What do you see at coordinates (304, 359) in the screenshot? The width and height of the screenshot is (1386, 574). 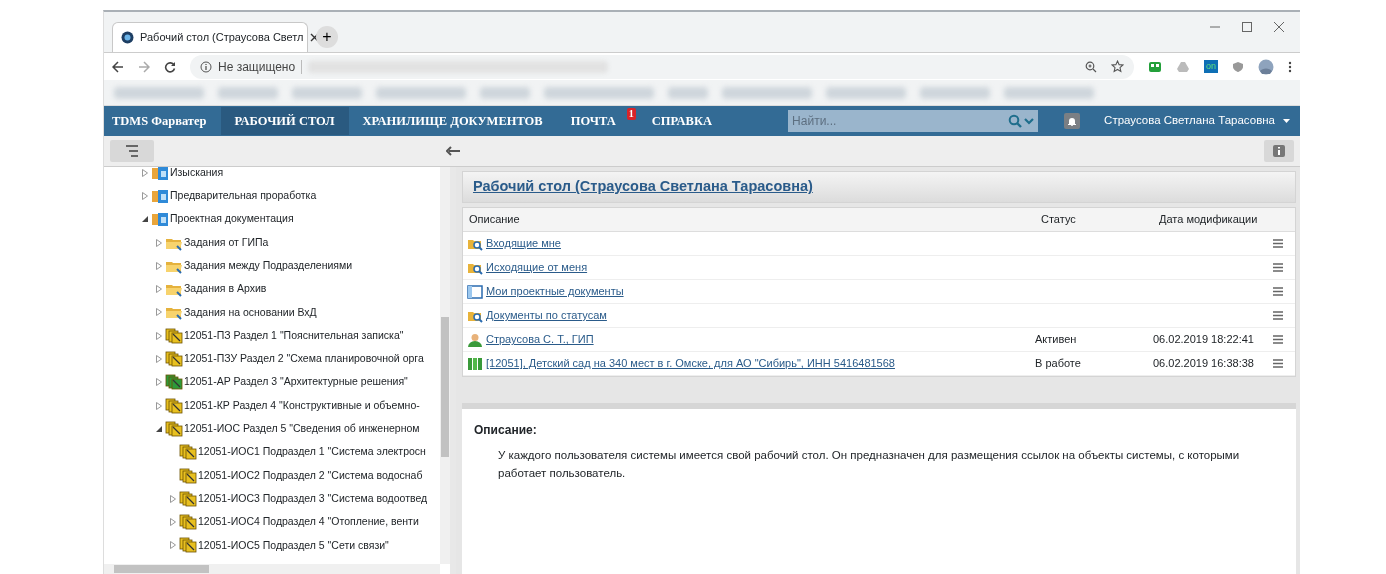 I see `tree-item: 12051-ПЗУ Раздел 2 "Схема планировочной орга` at bounding box center [304, 359].